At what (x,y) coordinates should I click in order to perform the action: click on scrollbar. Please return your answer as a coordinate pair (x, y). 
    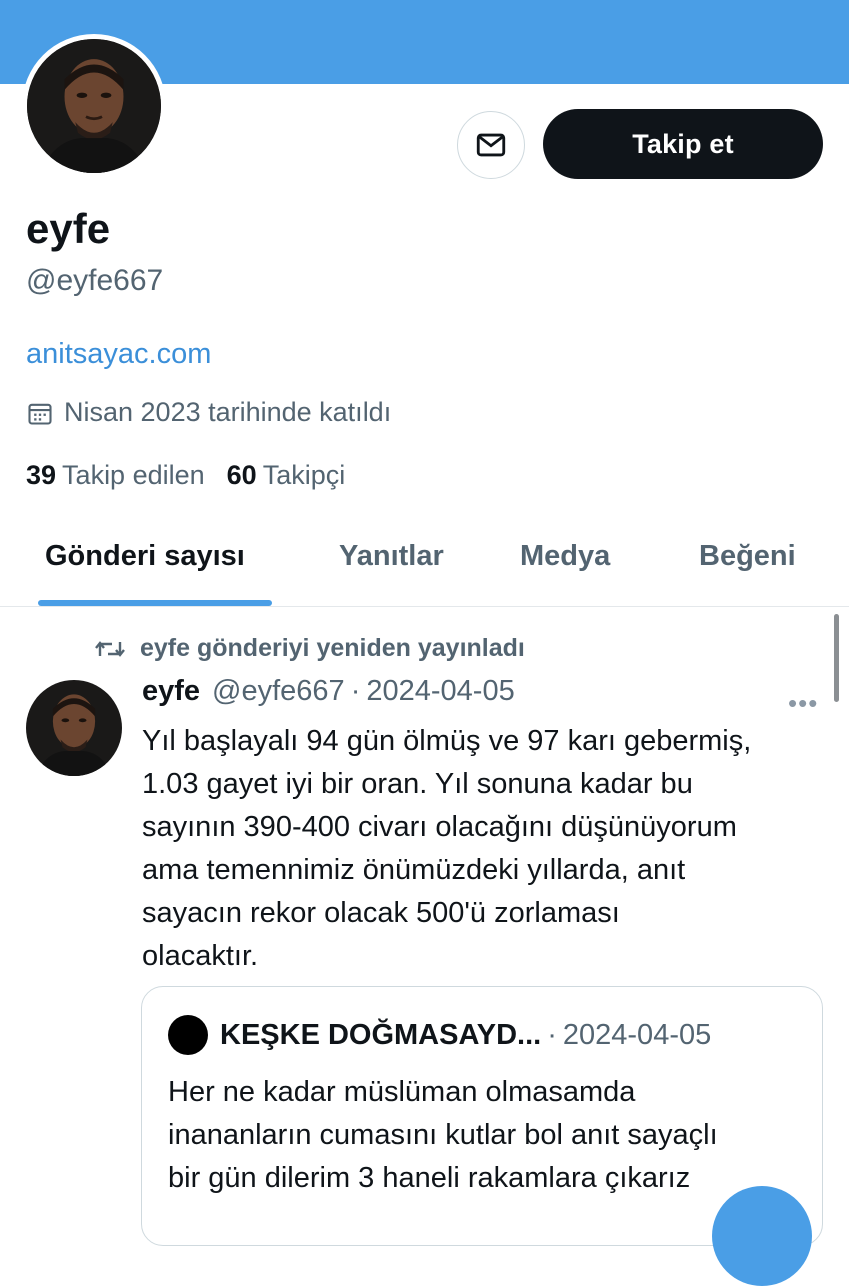
    Looking at the image, I should click on (836, 658).